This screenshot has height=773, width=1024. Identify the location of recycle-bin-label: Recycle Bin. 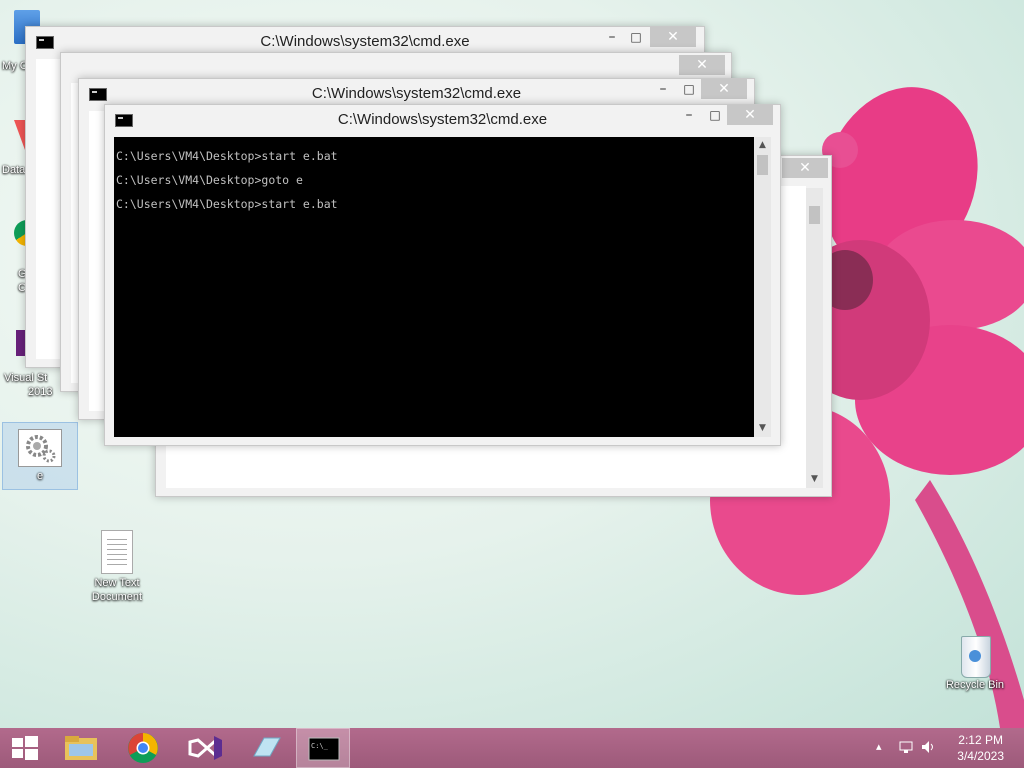
(975, 685).